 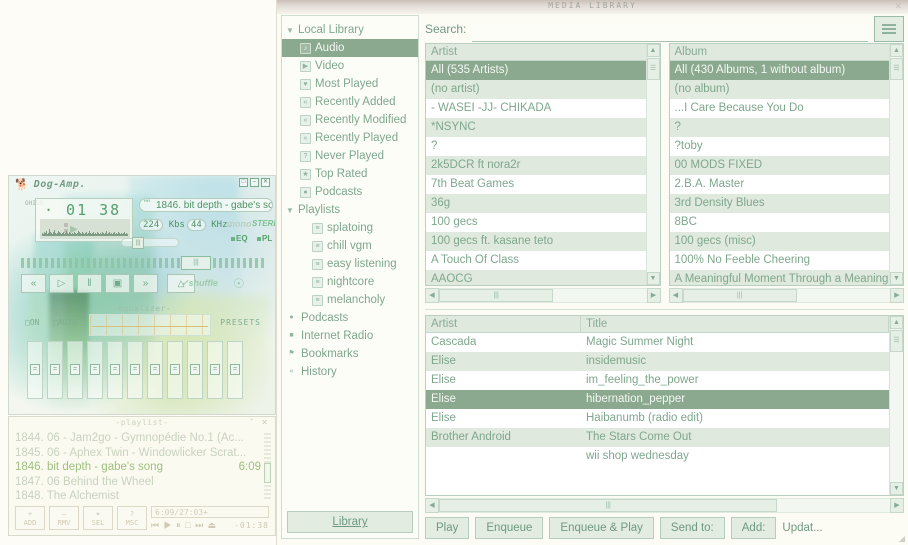 I want to click on sidebar-item-melancholy: ≡ melancholy, so click(x=350, y=300).